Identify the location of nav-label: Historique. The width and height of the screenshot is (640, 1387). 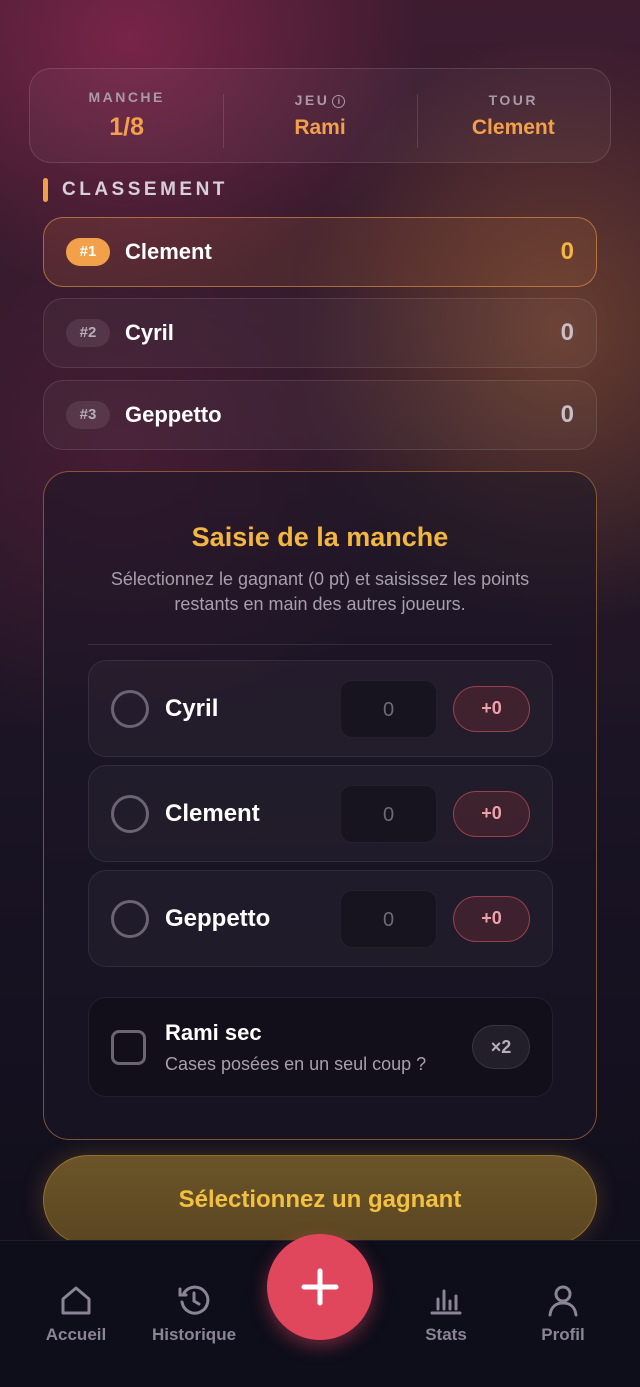
(194, 1334).